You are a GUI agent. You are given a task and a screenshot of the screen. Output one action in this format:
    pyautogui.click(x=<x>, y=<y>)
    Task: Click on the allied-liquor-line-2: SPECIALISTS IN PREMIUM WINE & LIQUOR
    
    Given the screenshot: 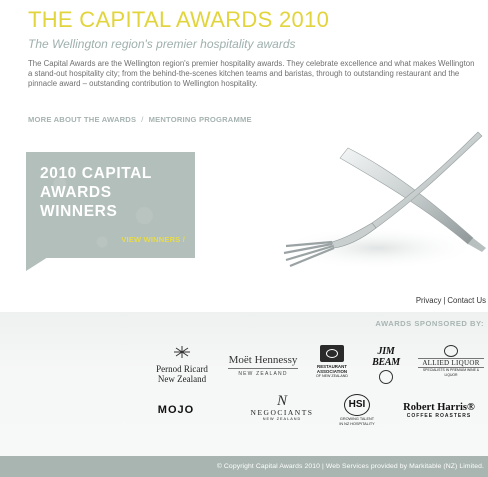 What is the action you would take?
    pyautogui.click(x=451, y=372)
    